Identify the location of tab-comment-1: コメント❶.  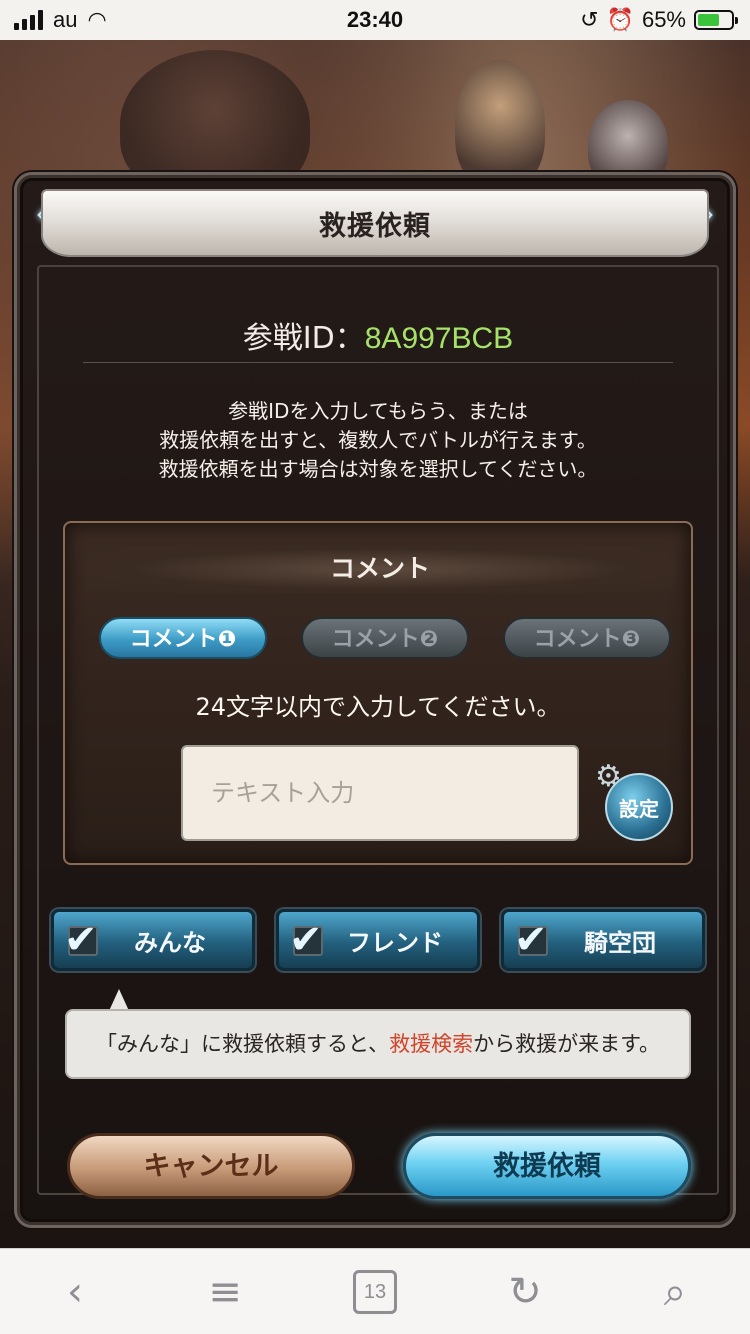
(183, 638).